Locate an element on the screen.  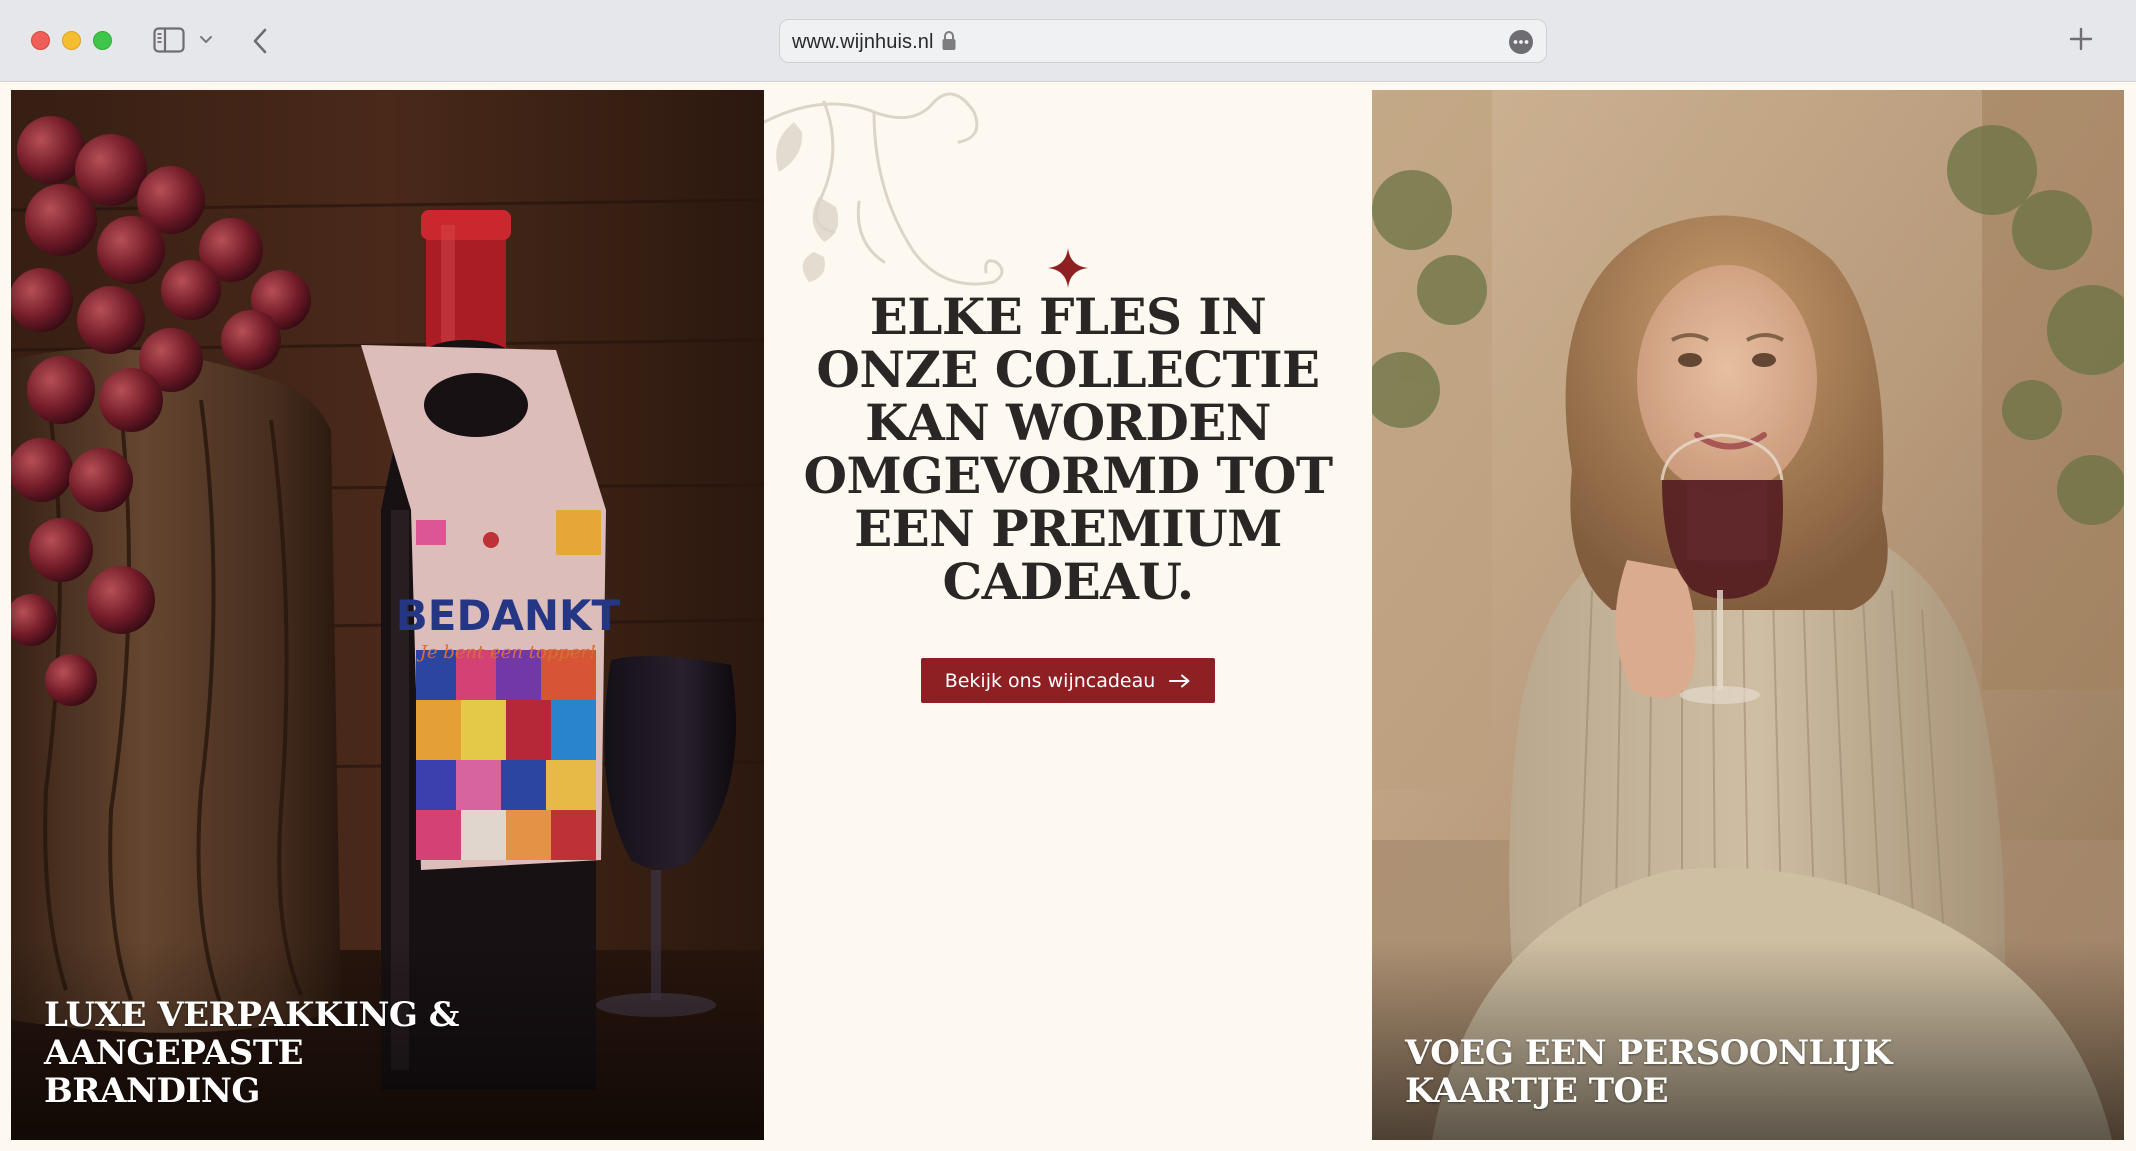
chevron-down-icon is located at coordinates (206, 40).